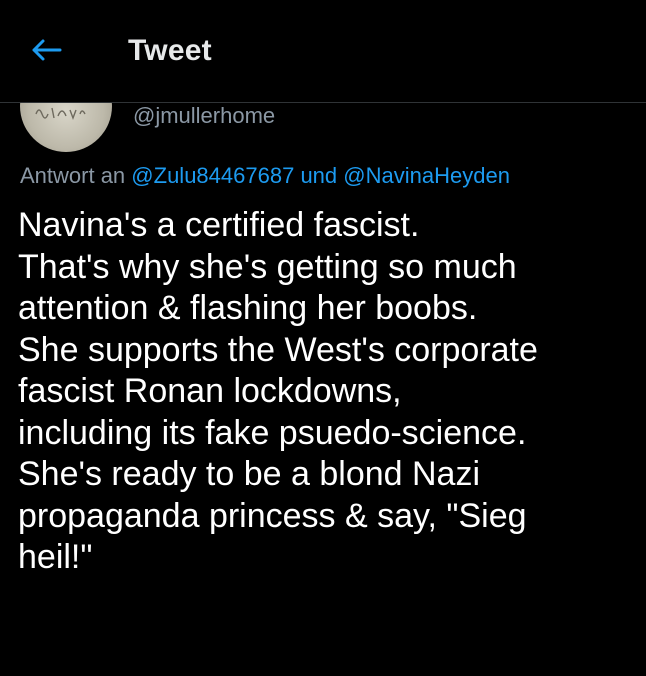  What do you see at coordinates (170, 50) in the screenshot?
I see `page-title: Tweet` at bounding box center [170, 50].